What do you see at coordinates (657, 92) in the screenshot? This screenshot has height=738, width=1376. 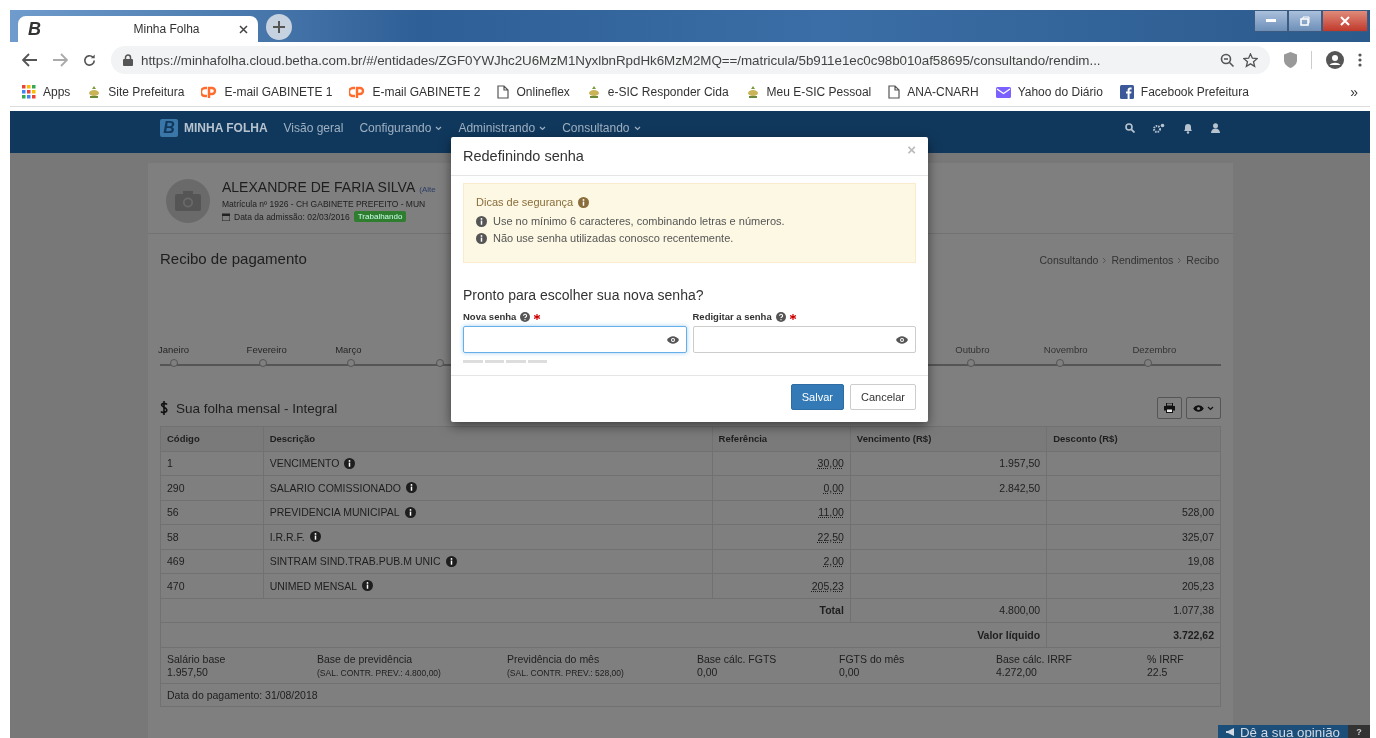 I see `bookmark: e-SIC Responder Cida` at bounding box center [657, 92].